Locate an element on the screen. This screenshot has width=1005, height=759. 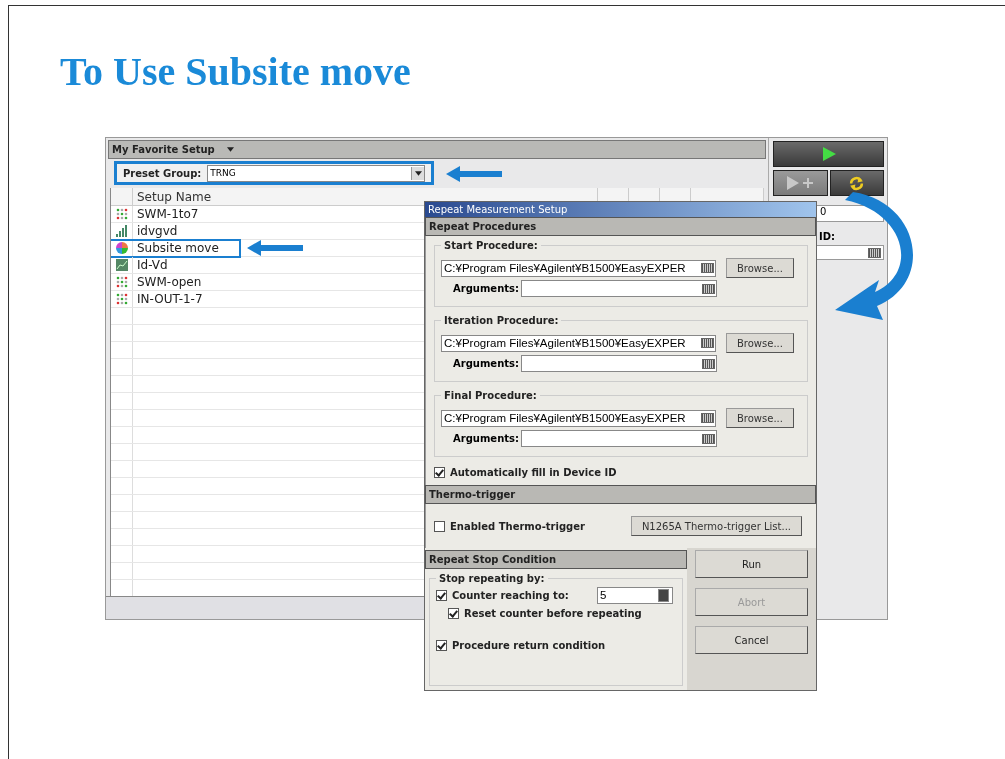
setup-name: Id-Vd is located at coordinates (152, 265).